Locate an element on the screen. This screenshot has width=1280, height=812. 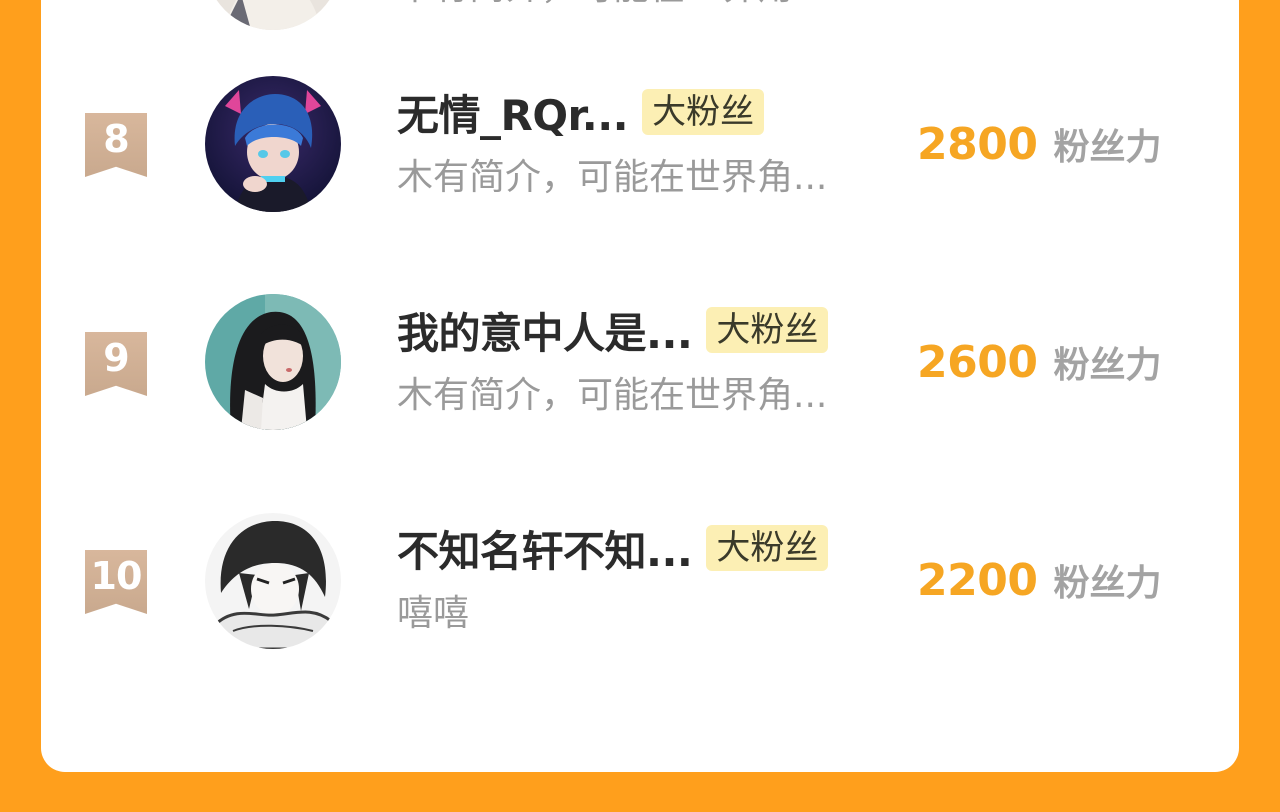
fan-power-value: 2800 is located at coordinates (977, 144).